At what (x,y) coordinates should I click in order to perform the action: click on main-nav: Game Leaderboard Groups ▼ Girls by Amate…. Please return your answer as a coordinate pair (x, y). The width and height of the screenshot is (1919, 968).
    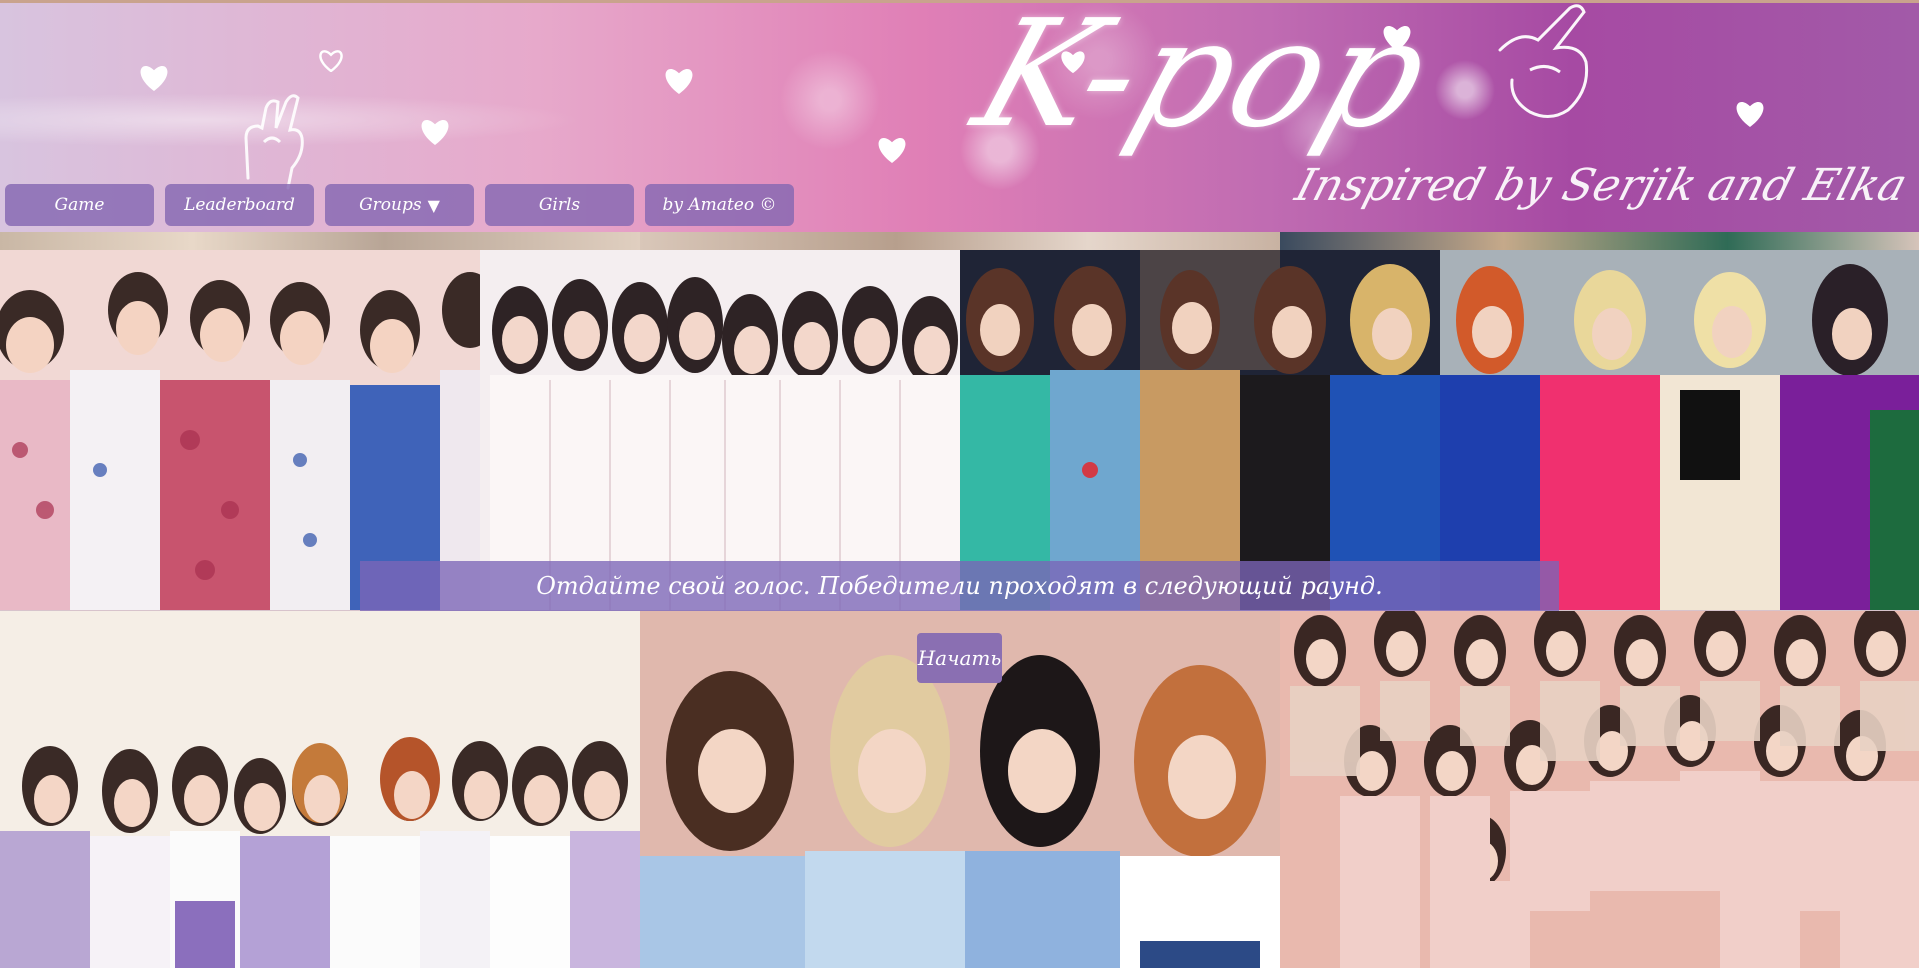
    Looking at the image, I should click on (399, 205).